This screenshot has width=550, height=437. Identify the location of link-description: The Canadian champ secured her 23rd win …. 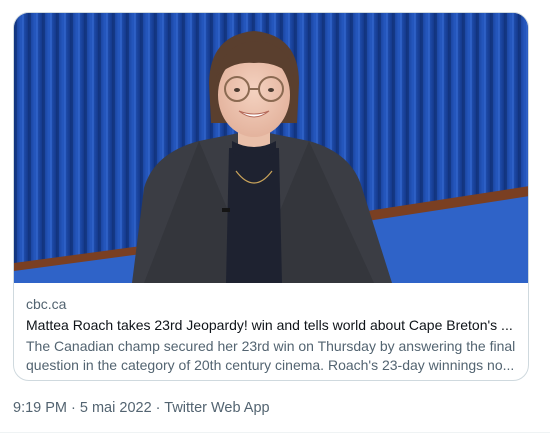
(271, 355).